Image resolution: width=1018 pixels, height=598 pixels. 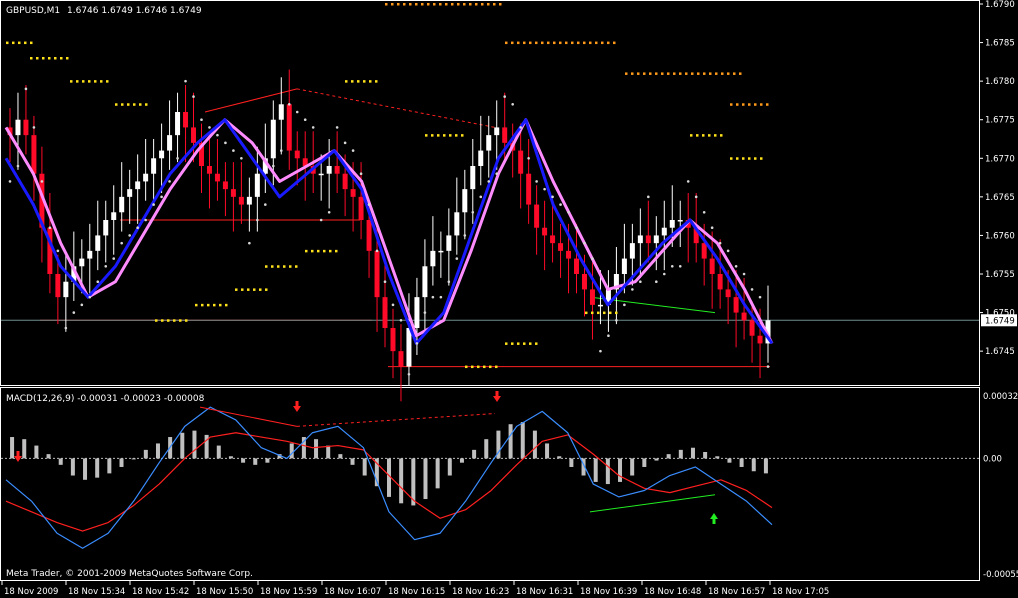 I want to click on macd-label: MACD(12,26,9) -0.00031 -0.00023 -0.00008, so click(x=105, y=399).